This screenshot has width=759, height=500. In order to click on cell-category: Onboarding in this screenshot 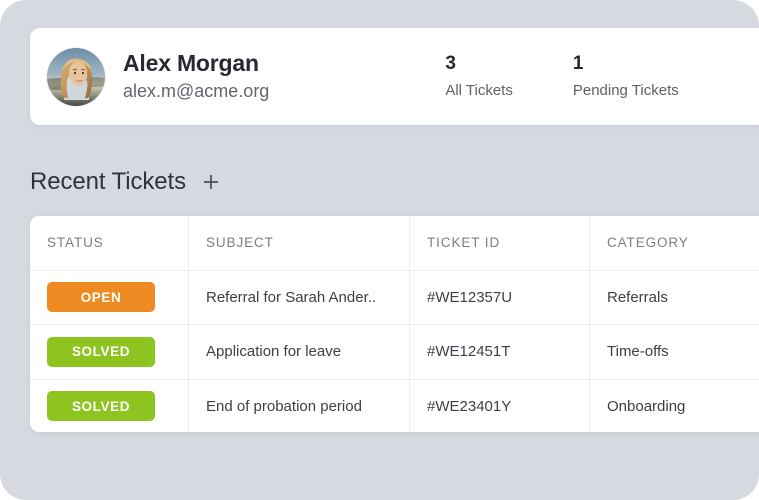, I will do `click(674, 406)`.